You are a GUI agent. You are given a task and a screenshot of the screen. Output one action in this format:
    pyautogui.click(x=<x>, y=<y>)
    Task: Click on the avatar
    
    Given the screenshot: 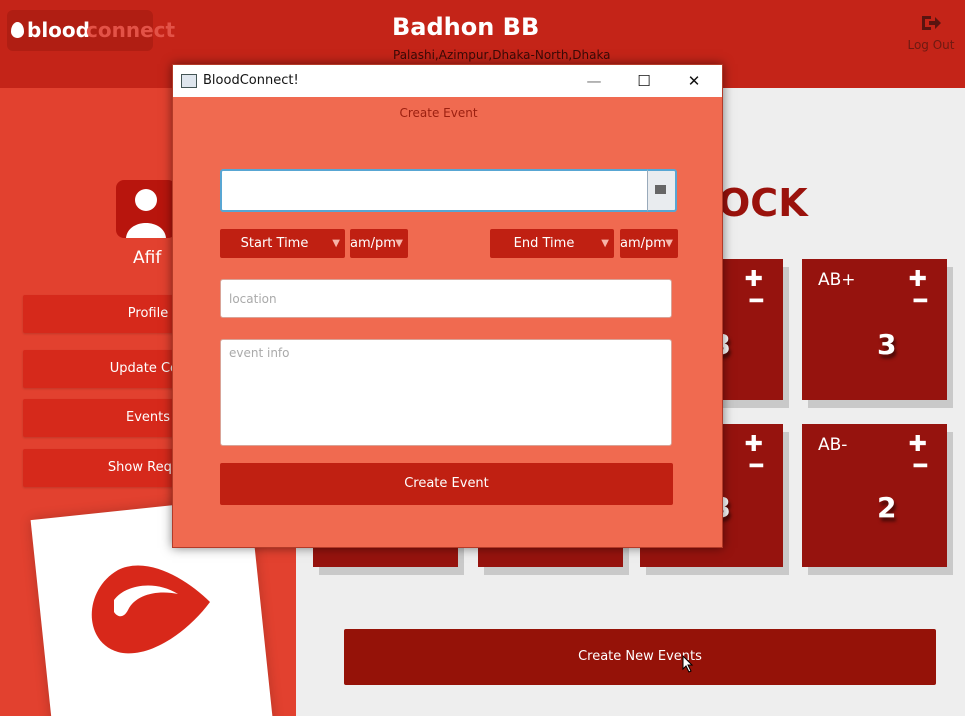 What is the action you would take?
    pyautogui.click(x=146, y=209)
    